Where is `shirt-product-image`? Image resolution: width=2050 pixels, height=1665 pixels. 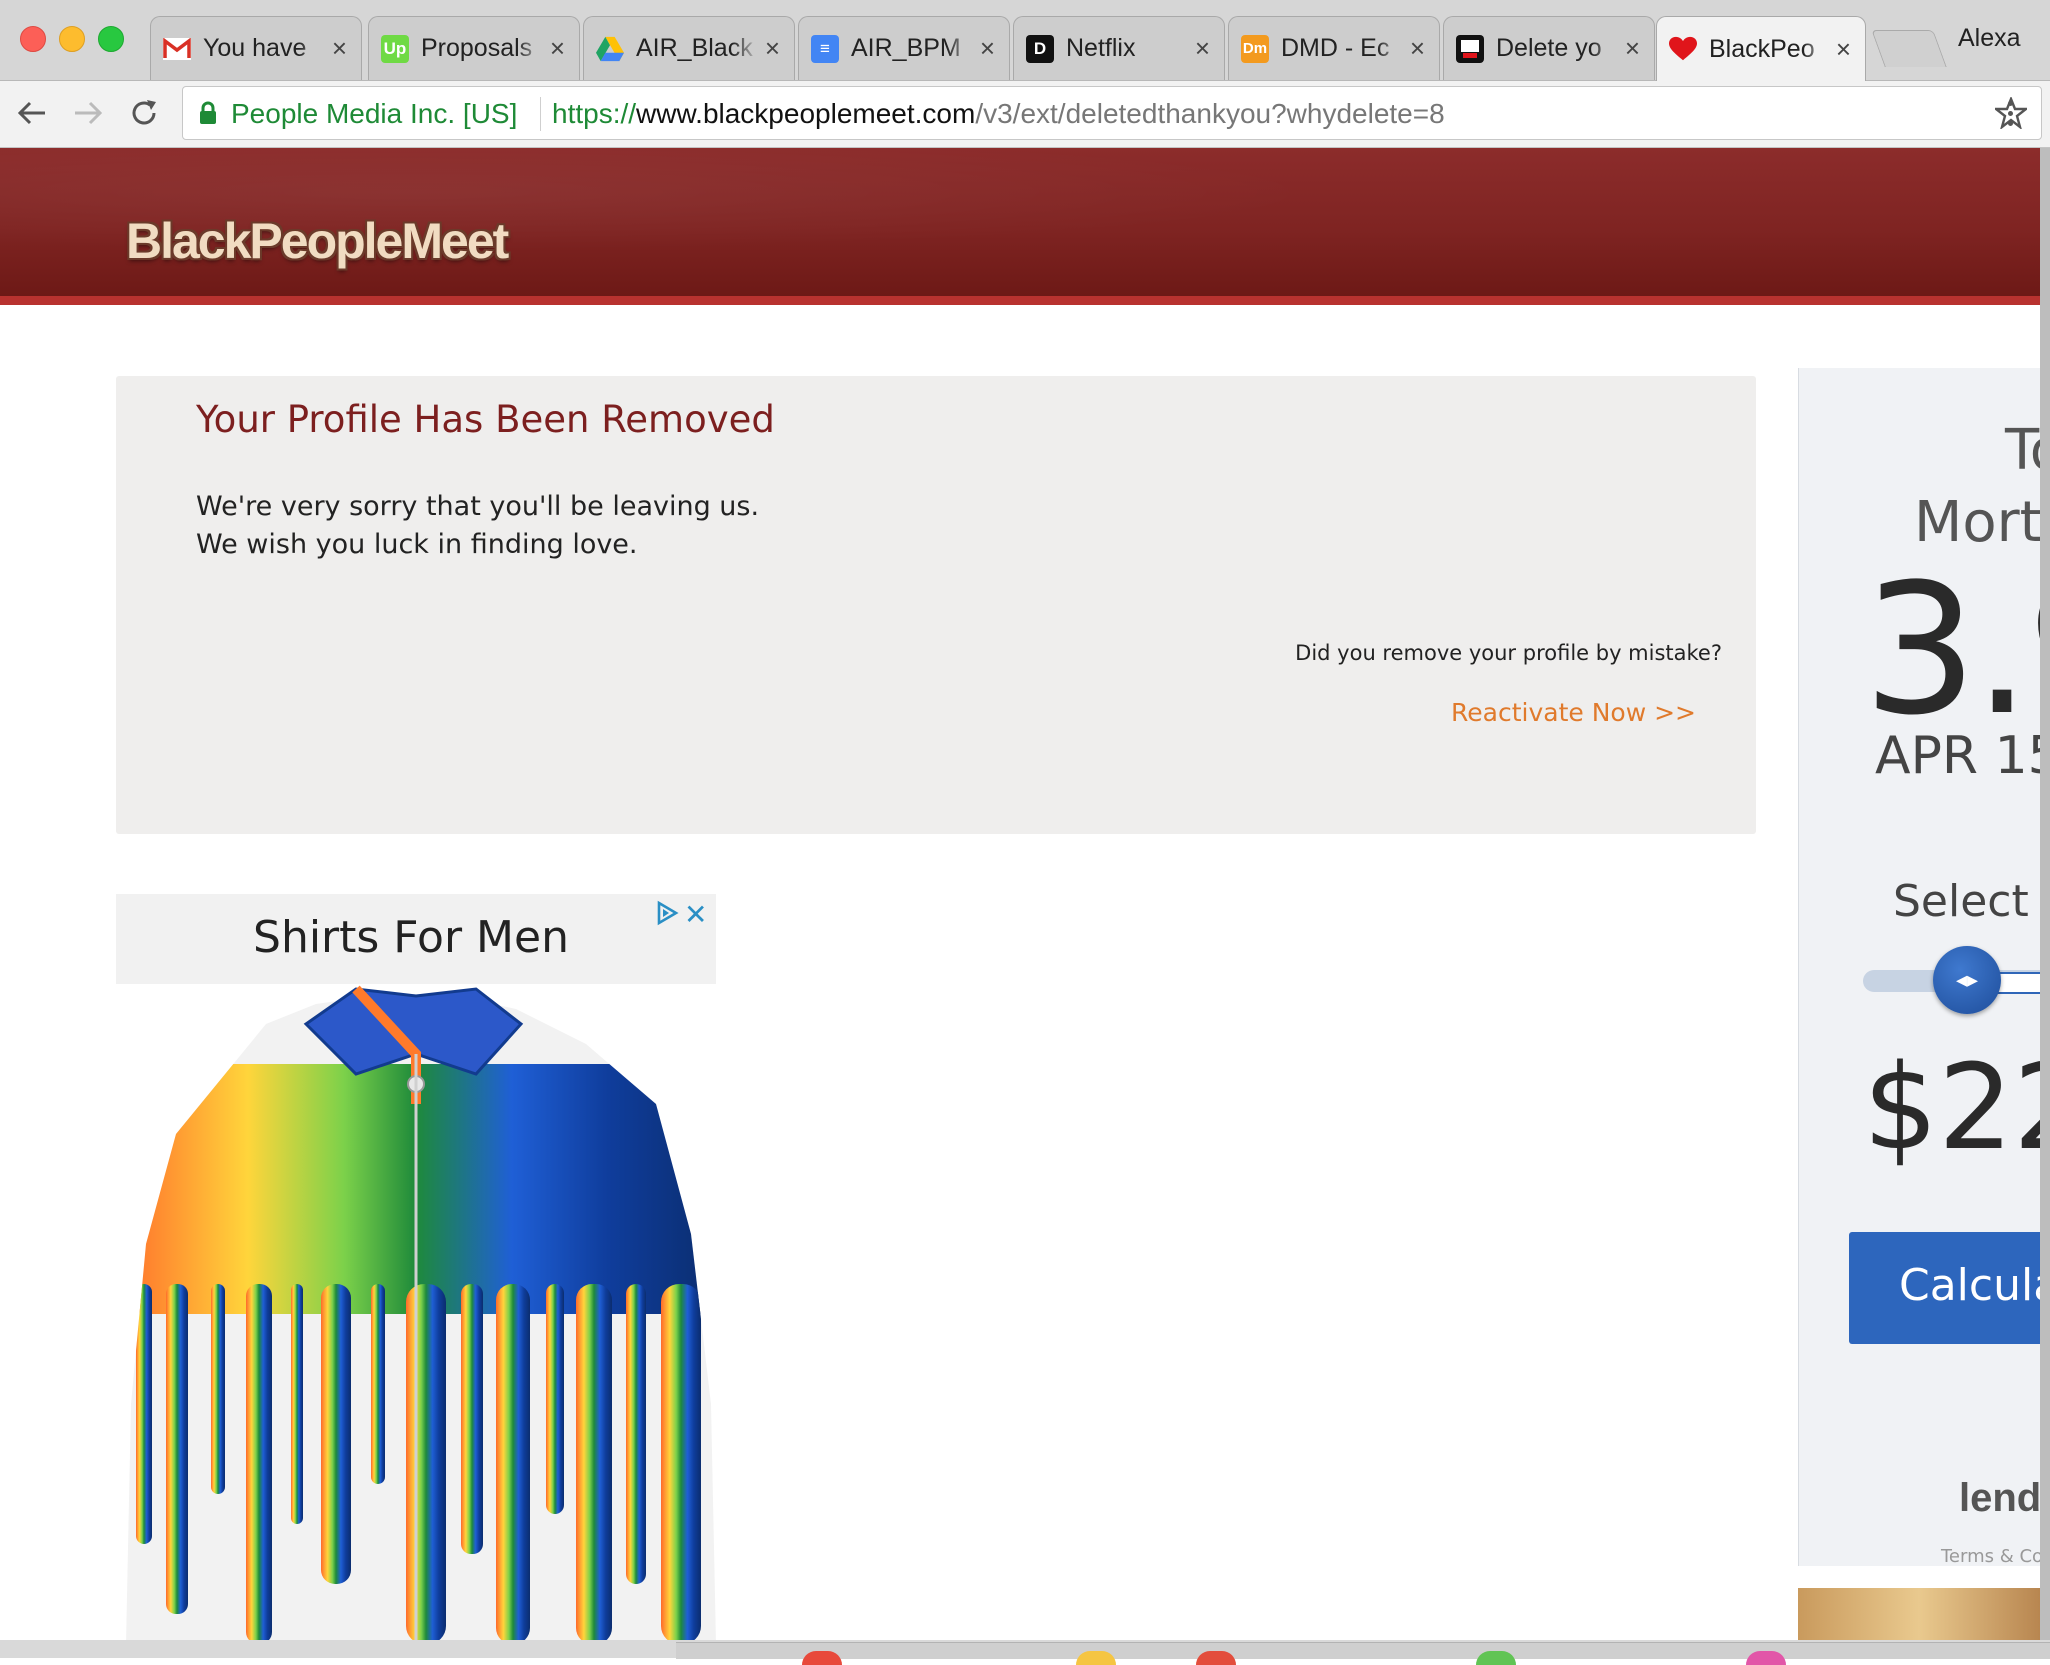
shirt-product-image is located at coordinates (416, 1312).